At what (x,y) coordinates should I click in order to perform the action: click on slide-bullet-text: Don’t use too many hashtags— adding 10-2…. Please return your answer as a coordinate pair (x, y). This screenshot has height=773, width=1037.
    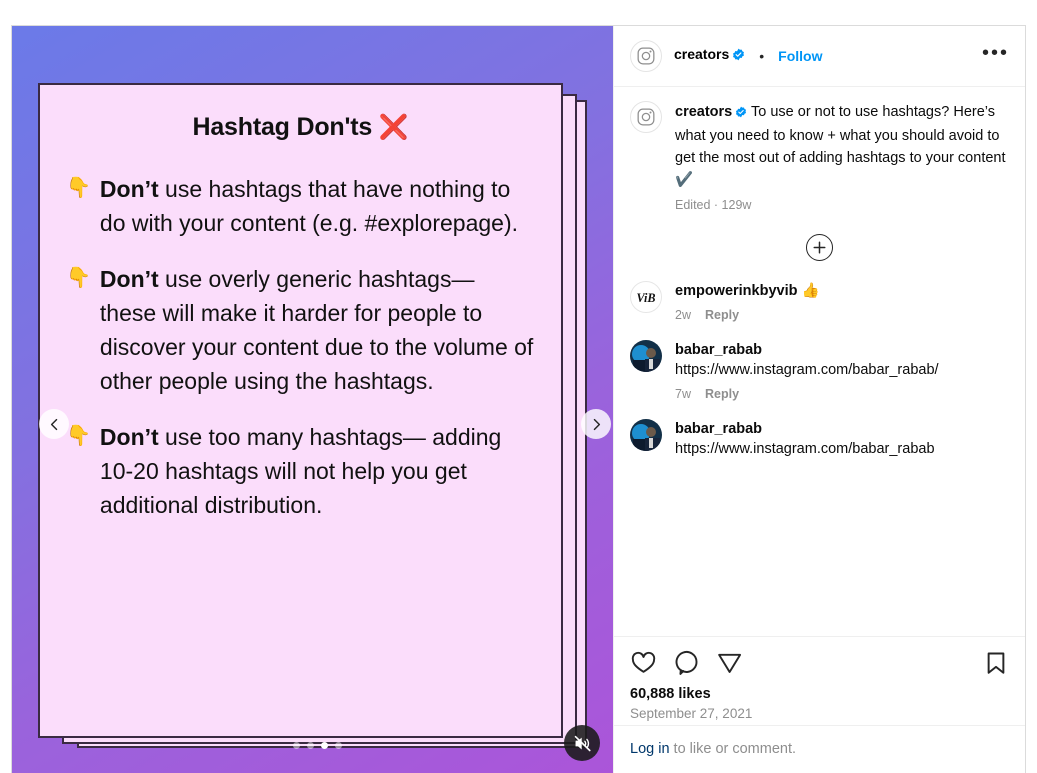
    Looking at the image, I should click on (317, 471).